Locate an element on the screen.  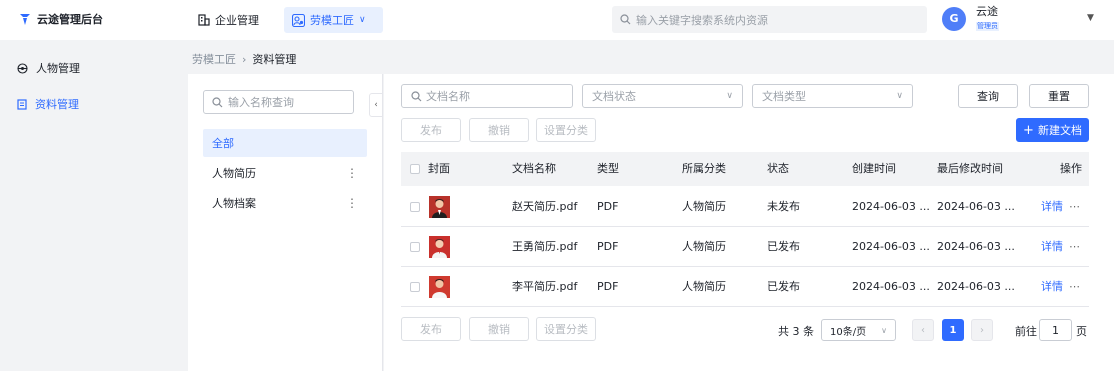
select-all-checkbox is located at coordinates (415, 169).